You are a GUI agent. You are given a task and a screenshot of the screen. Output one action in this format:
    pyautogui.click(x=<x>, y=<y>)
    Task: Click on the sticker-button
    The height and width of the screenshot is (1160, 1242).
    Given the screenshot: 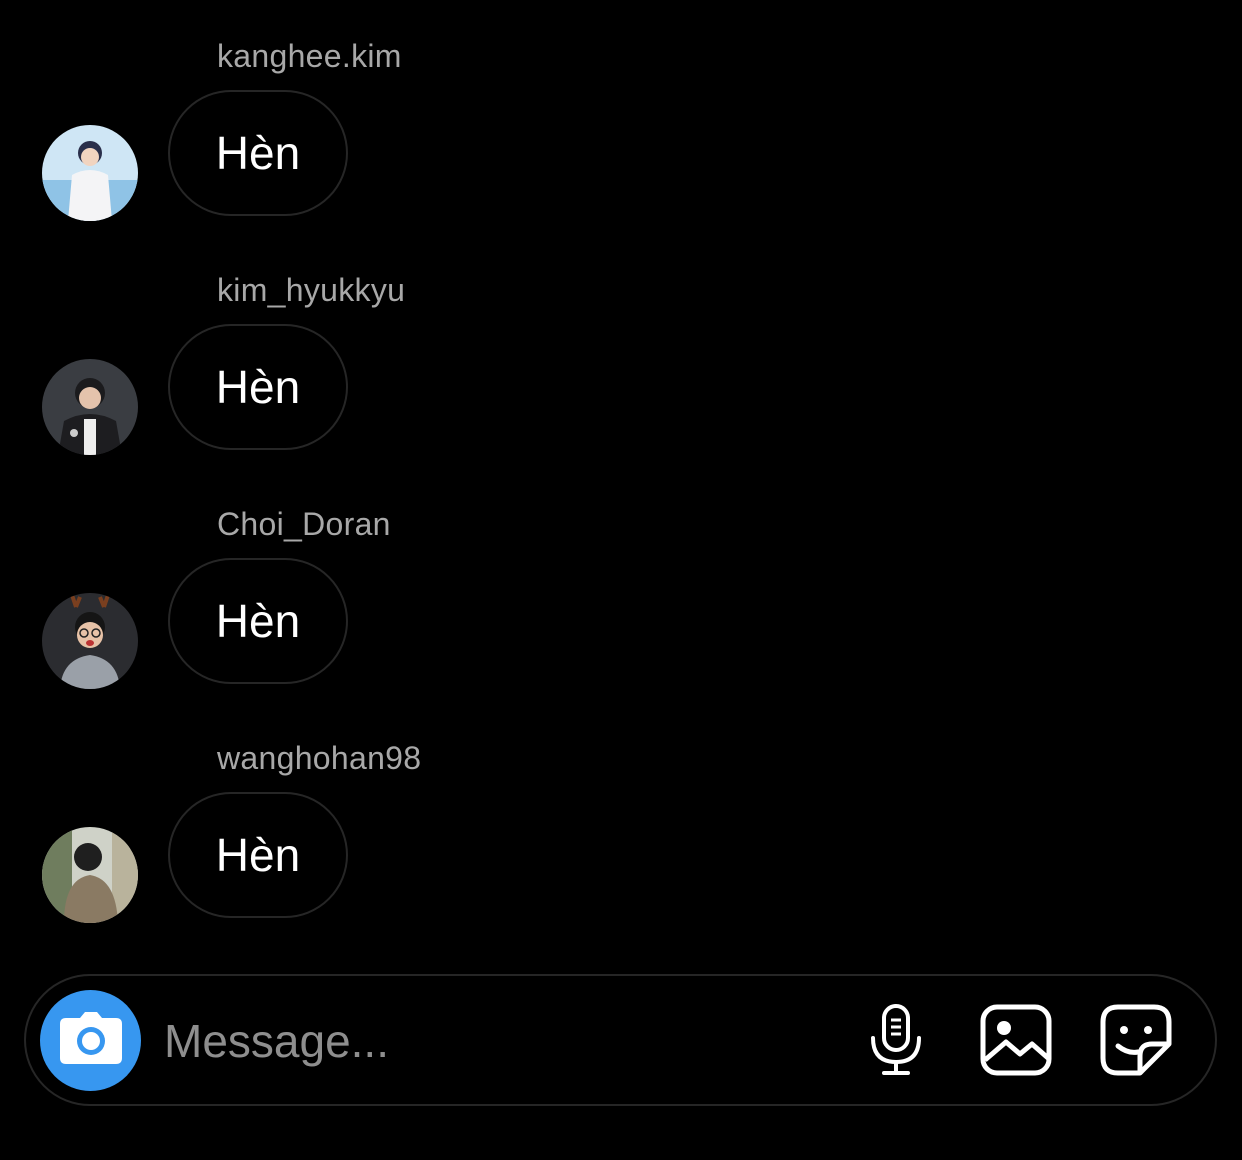 What is the action you would take?
    pyautogui.click(x=1136, y=1042)
    